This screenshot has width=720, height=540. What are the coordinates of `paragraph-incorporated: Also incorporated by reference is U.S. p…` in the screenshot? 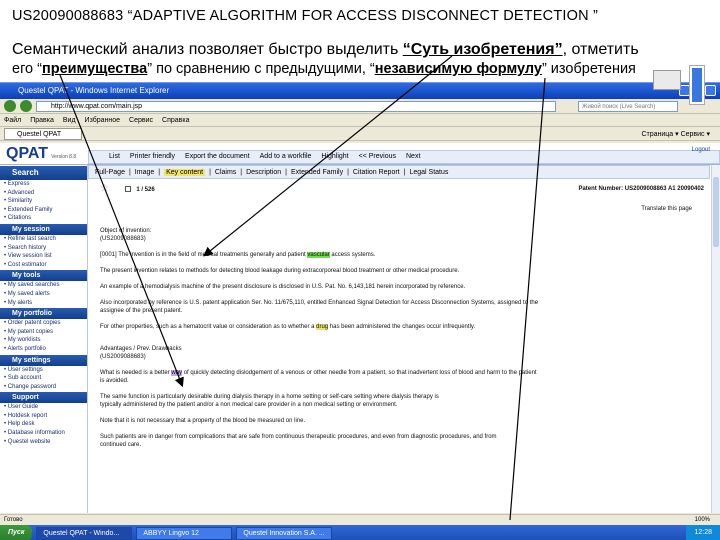 It's located at (319, 303).